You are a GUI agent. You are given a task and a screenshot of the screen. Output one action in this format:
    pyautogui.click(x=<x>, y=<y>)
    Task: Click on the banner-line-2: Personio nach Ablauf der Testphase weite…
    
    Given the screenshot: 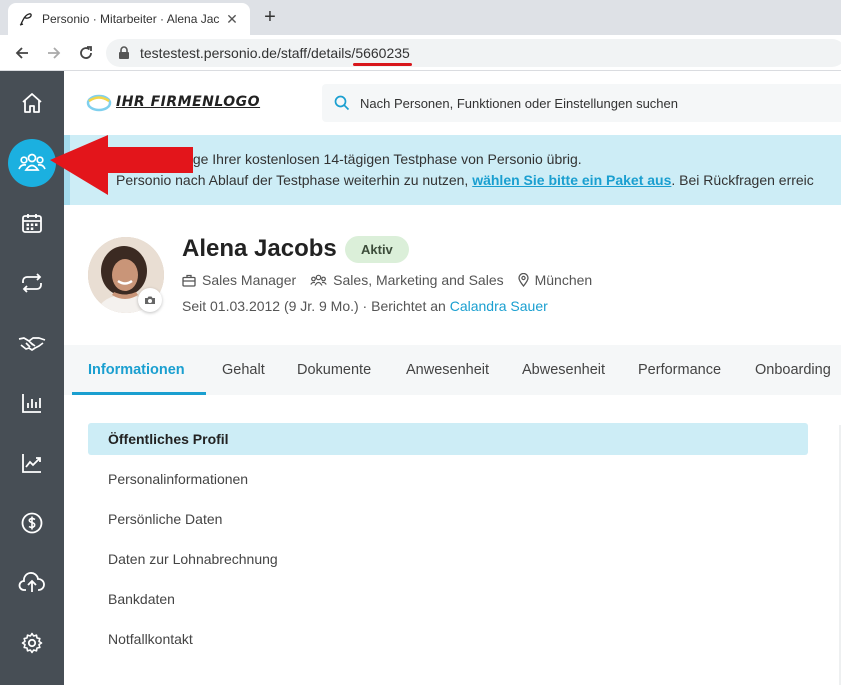 What is the action you would take?
    pyautogui.click(x=465, y=180)
    